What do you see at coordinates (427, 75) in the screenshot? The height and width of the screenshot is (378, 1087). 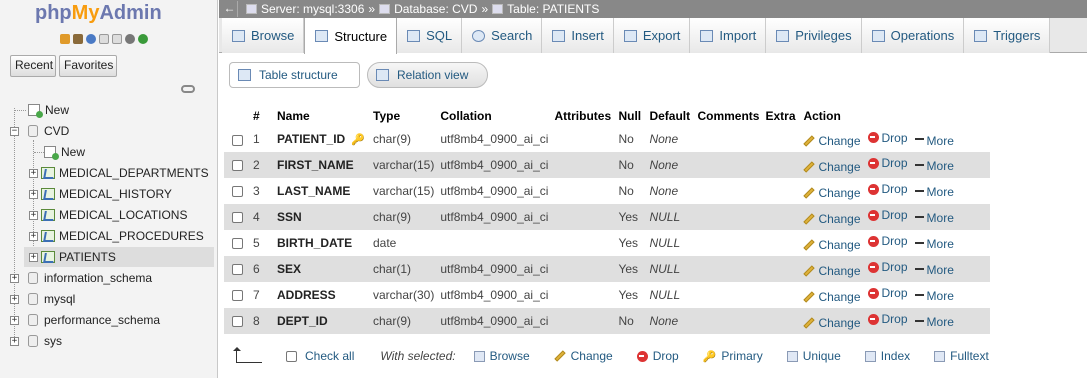 I see `relation-view-button: Relation view` at bounding box center [427, 75].